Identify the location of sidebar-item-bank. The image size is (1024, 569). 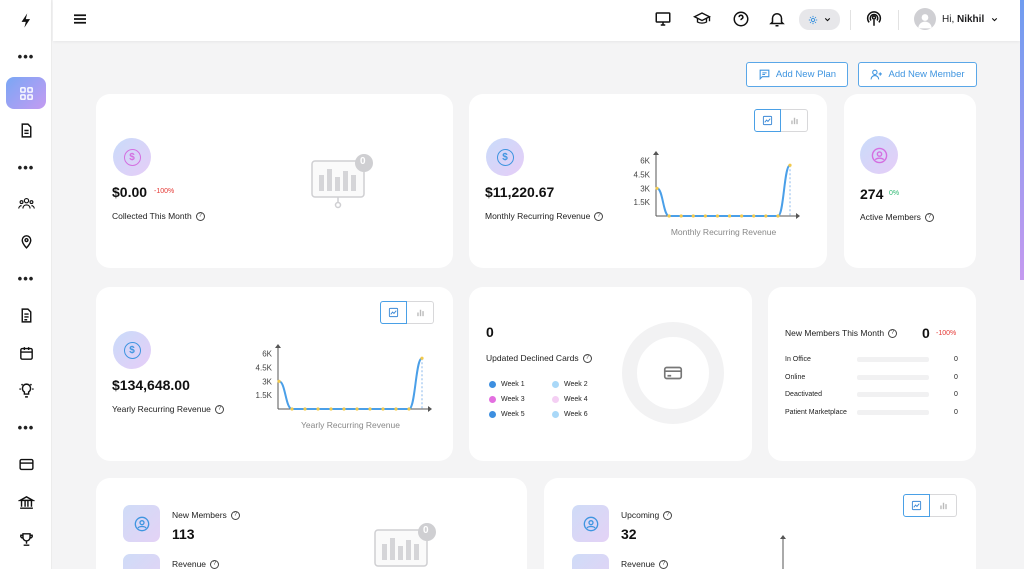
(26, 502).